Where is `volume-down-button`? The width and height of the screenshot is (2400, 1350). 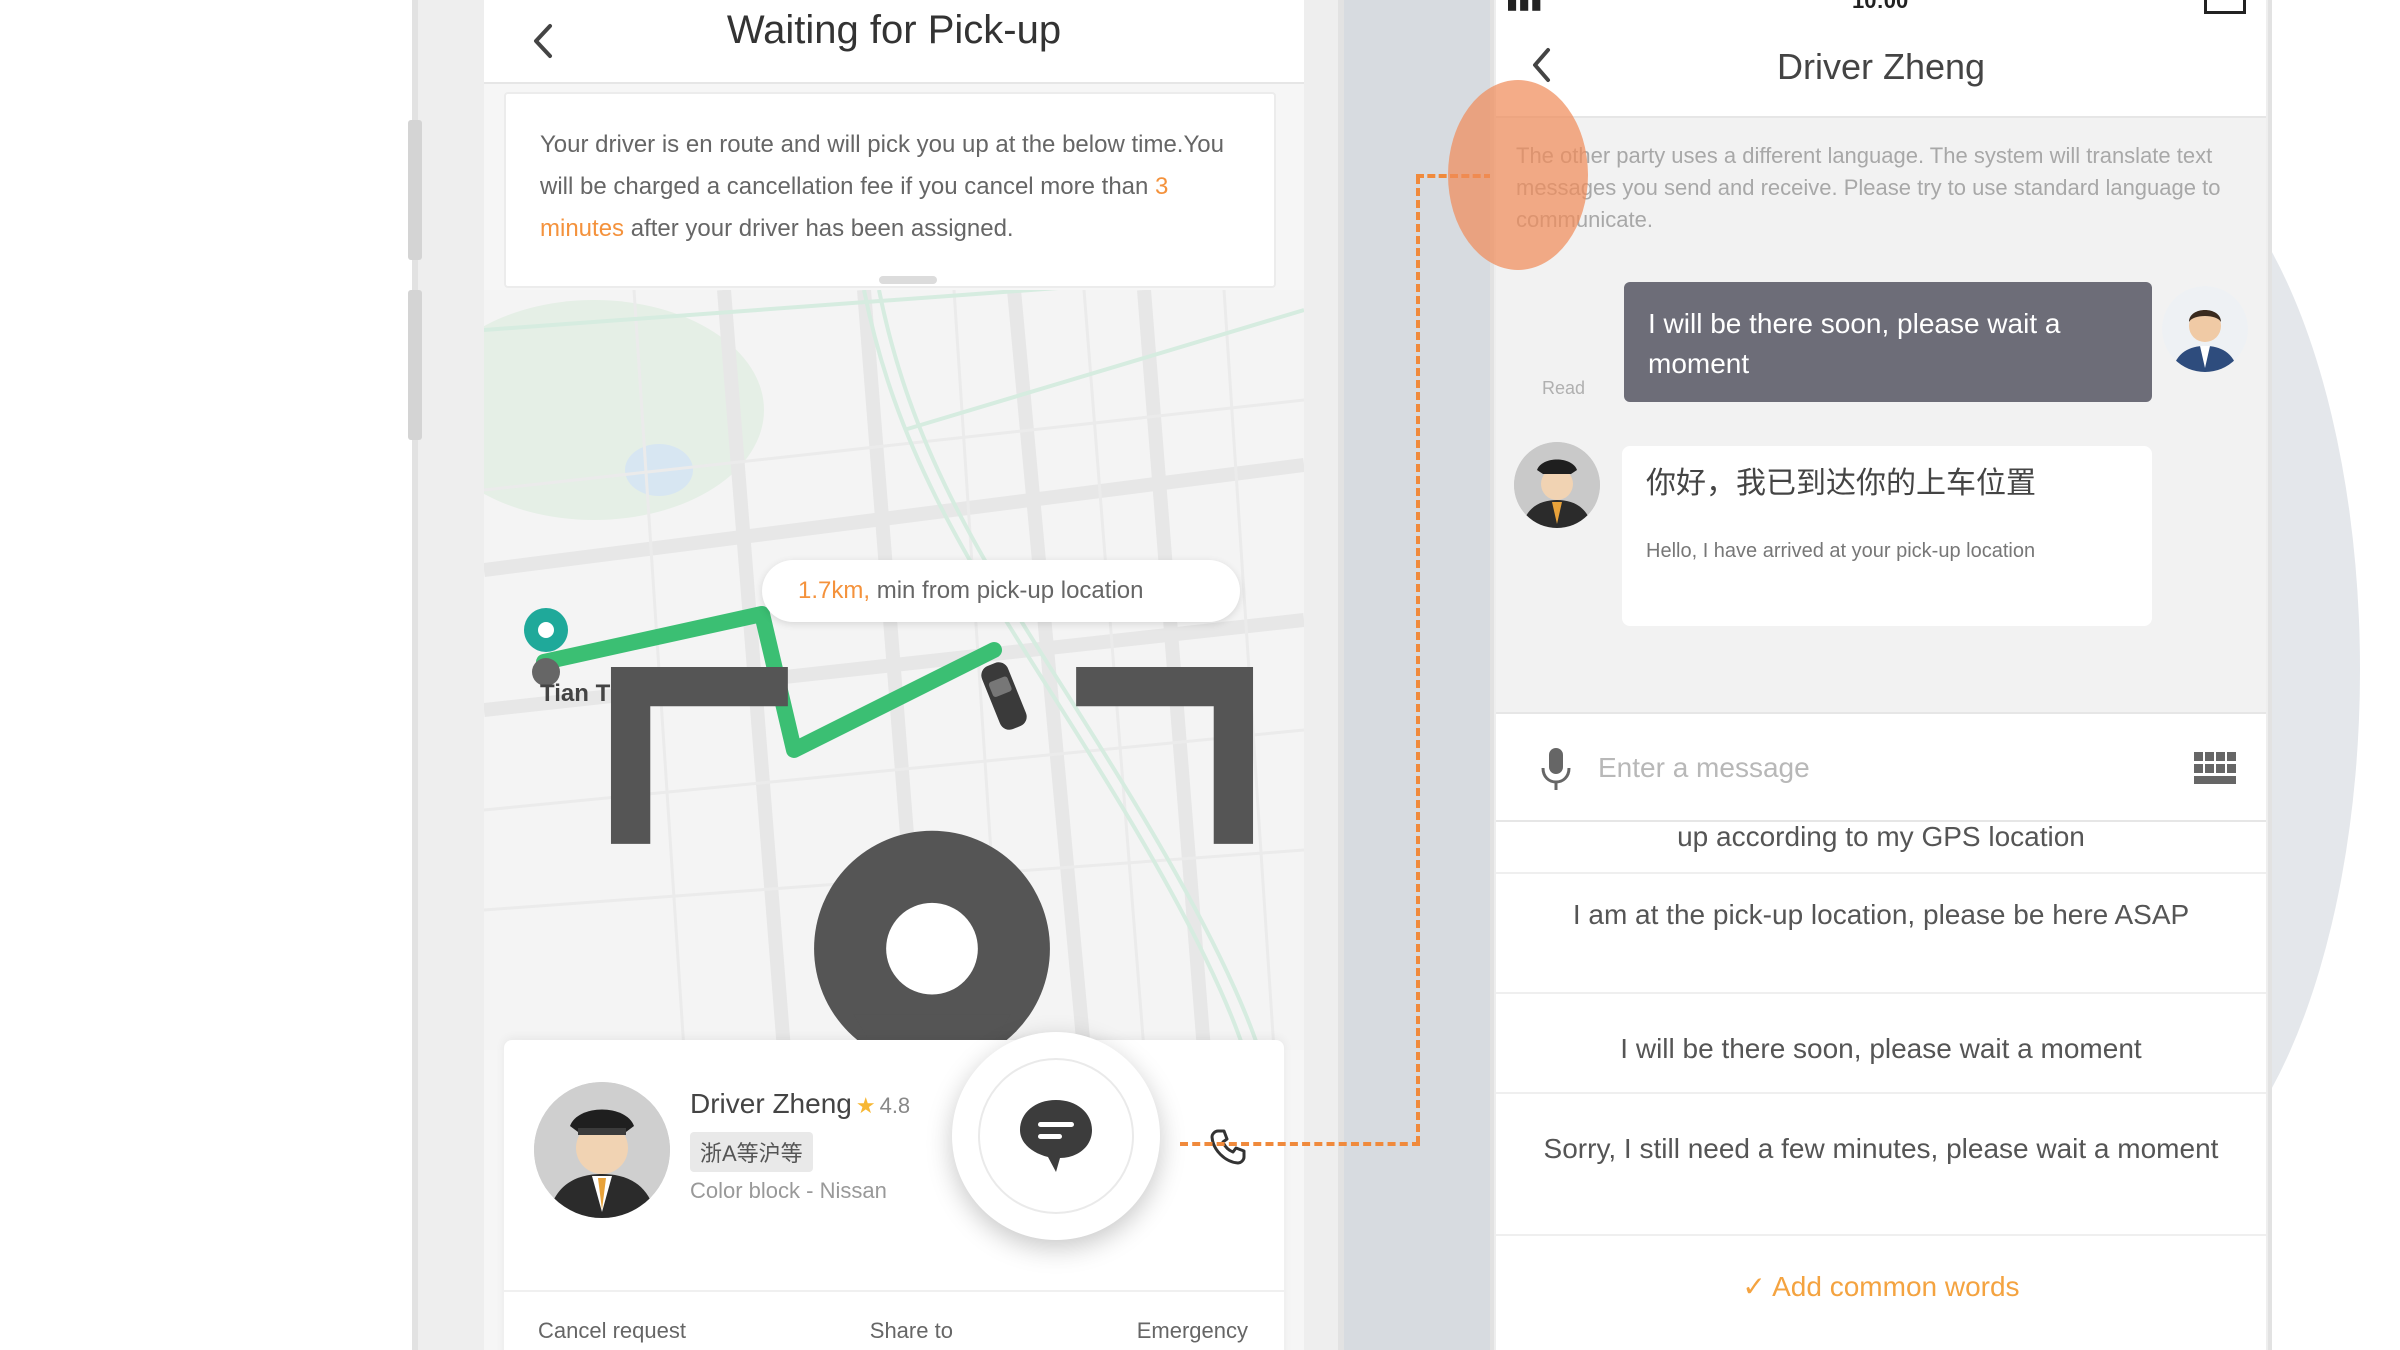 volume-down-button is located at coordinates (415, 365).